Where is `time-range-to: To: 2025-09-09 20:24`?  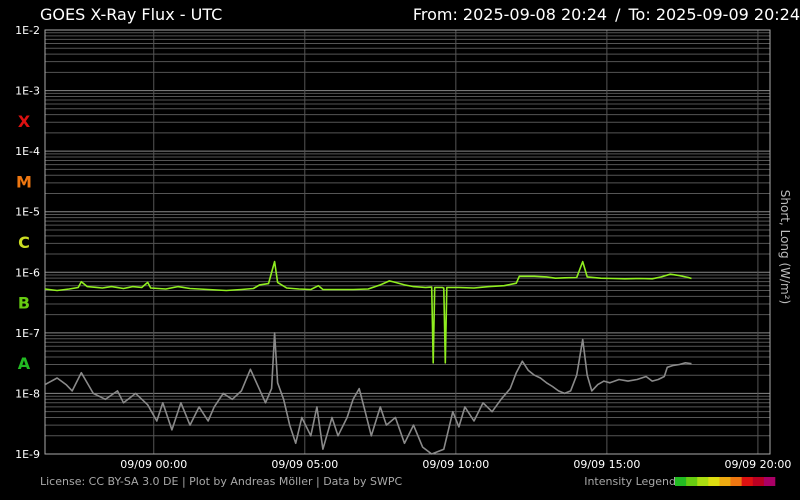 time-range-to: To: 2025-09-09 20:24 is located at coordinates (714, 14).